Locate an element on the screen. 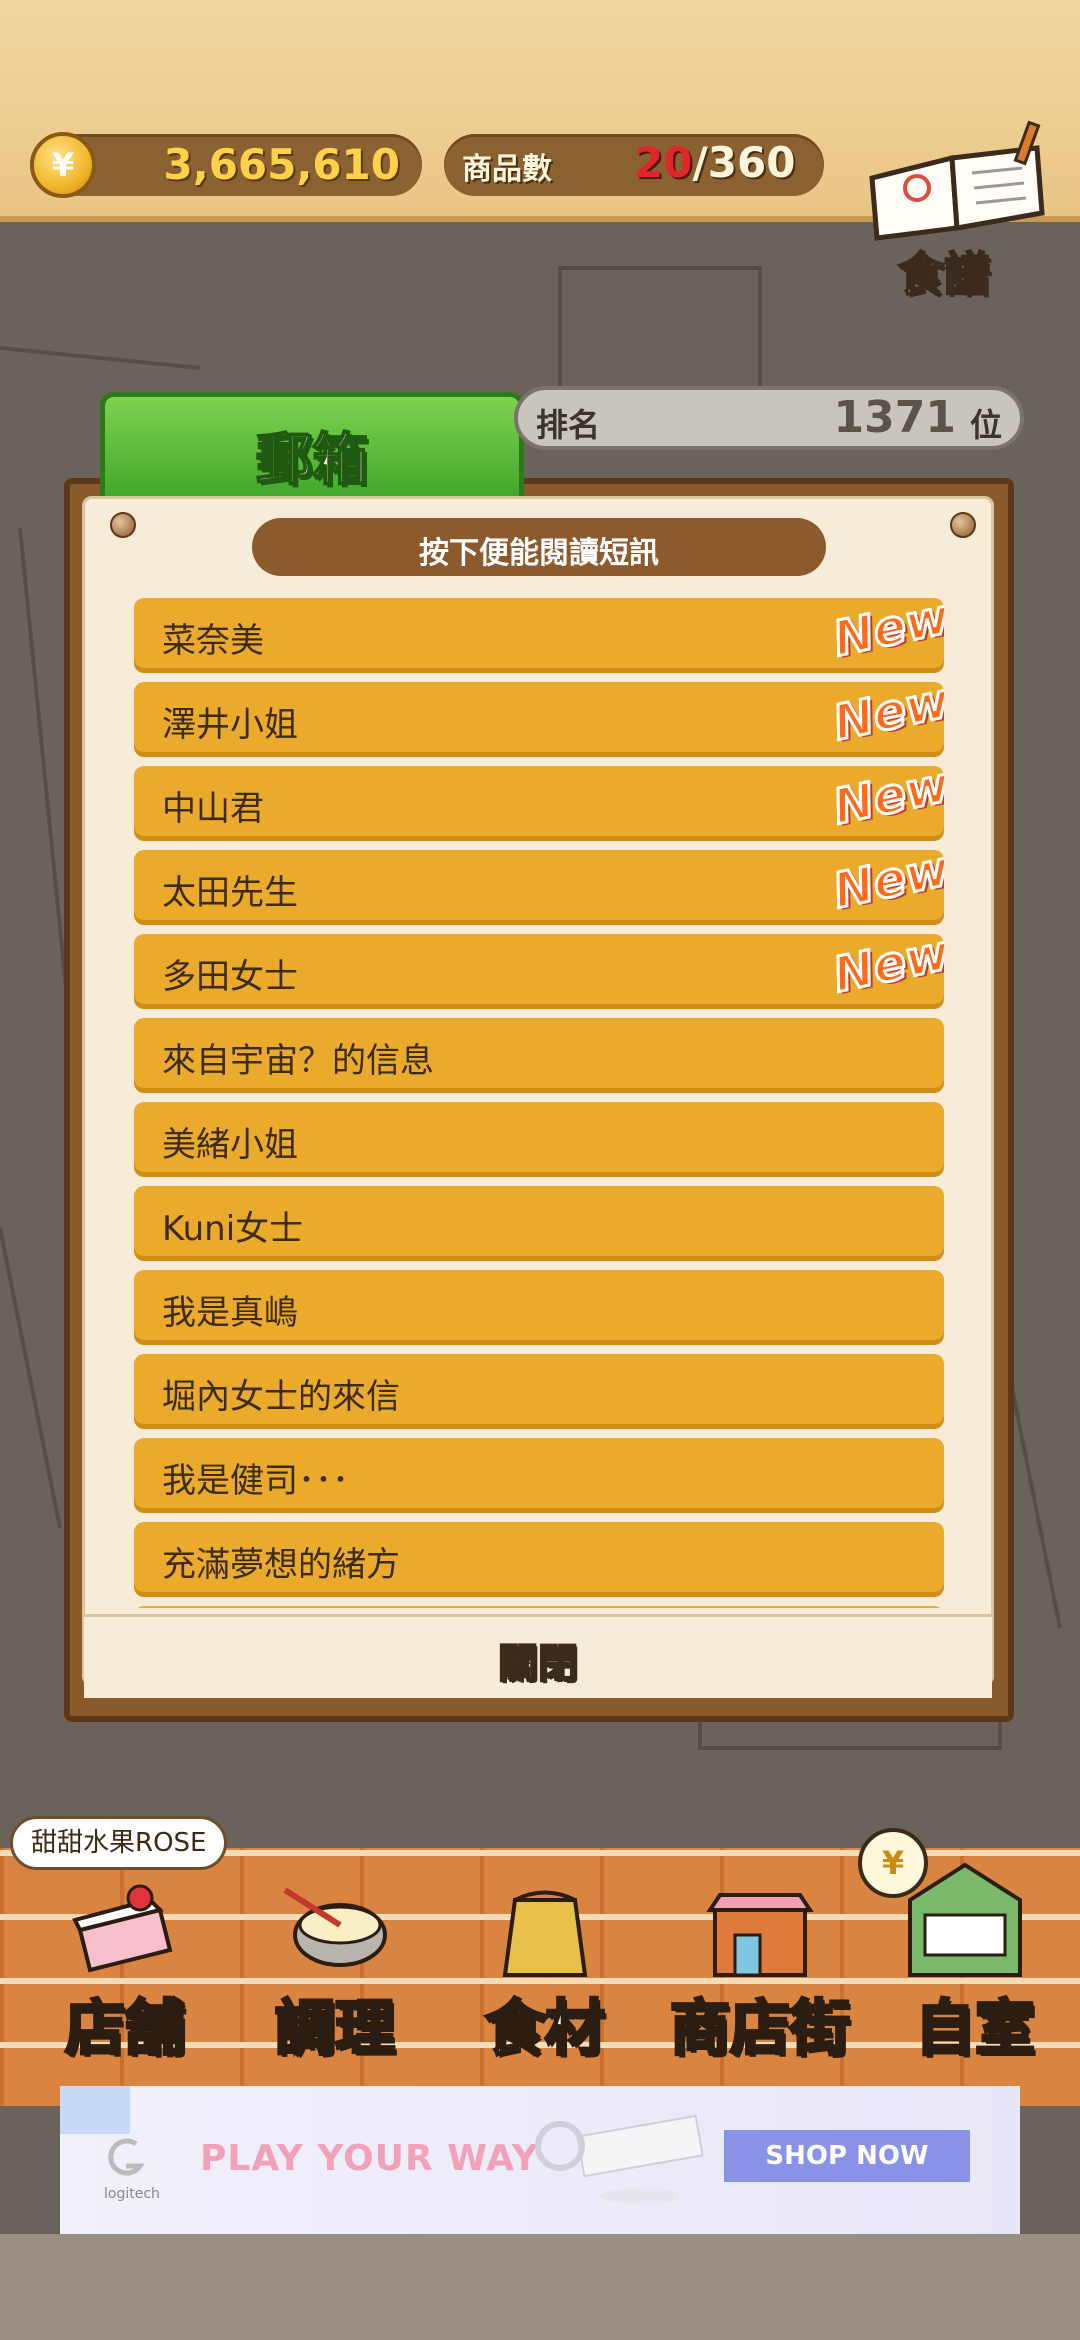  money-value: 3,665,610 is located at coordinates (281, 164).